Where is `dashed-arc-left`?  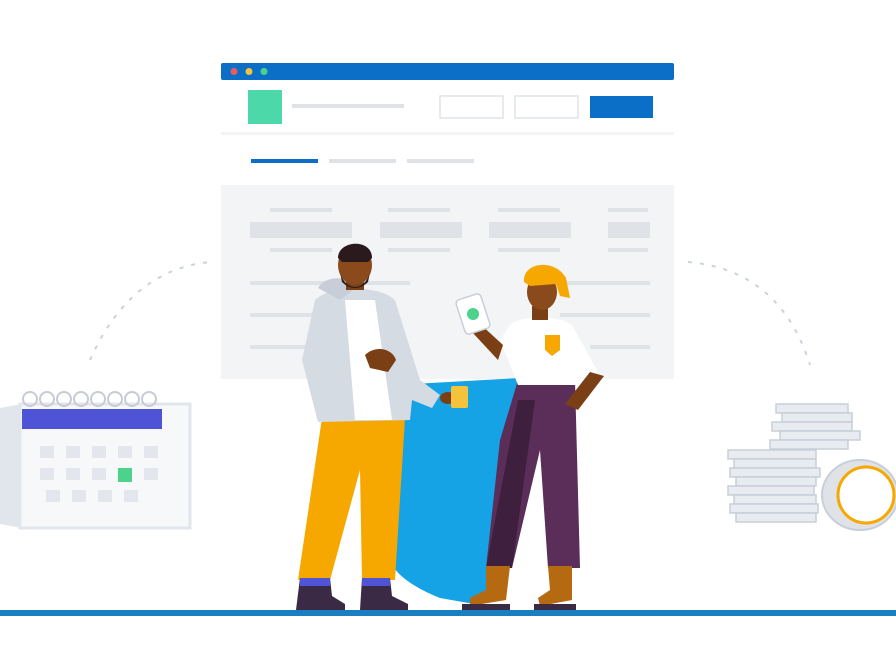
dashed-arc-left is located at coordinates (150, 311).